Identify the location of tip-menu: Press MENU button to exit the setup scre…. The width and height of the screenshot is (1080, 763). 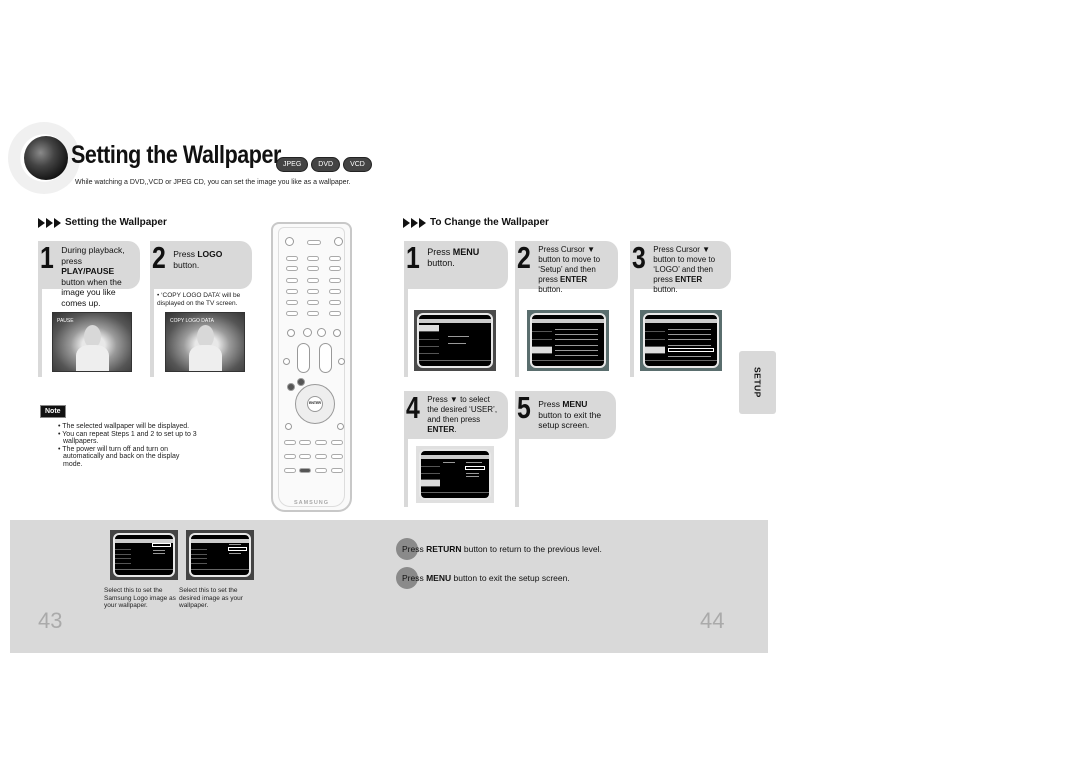
(483, 578).